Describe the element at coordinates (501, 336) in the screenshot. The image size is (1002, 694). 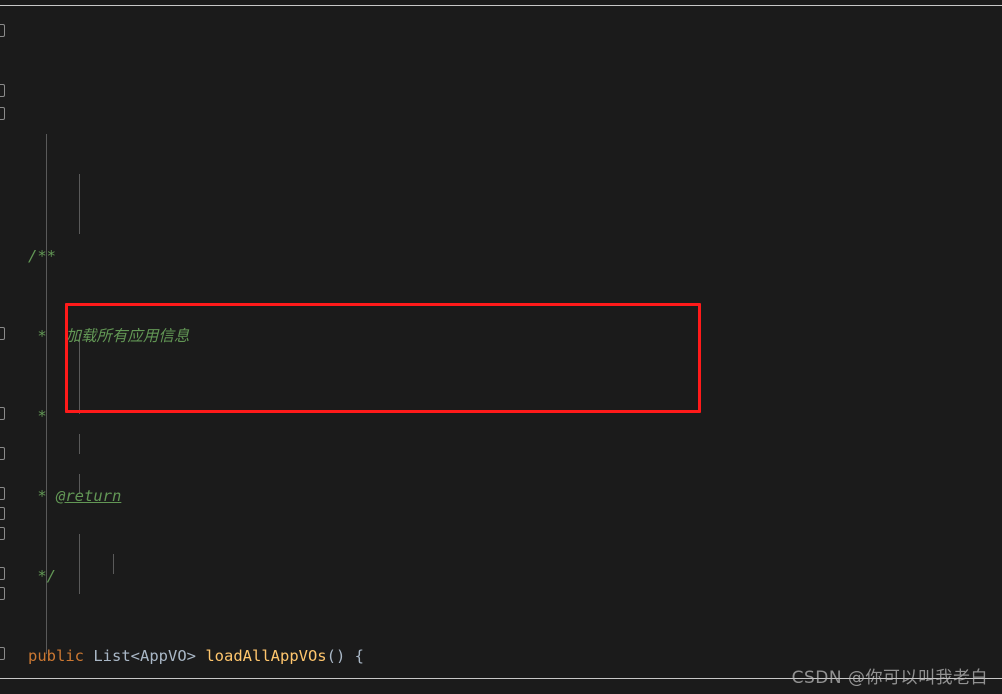
I see `code-line: * 加载所有应用信息` at that location.